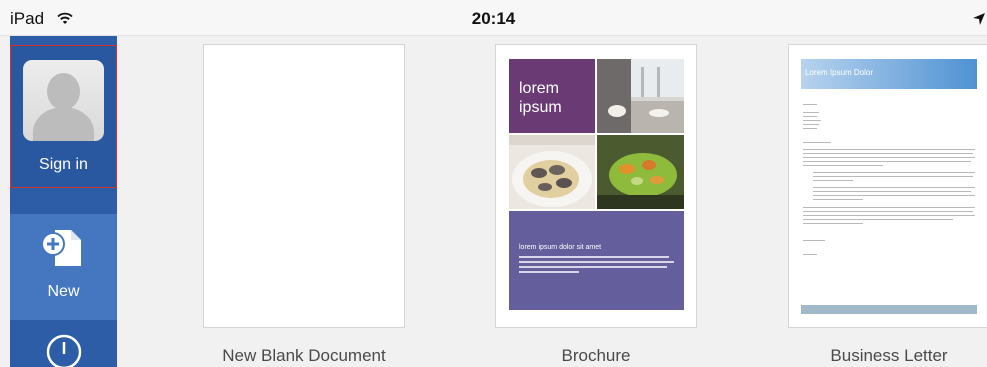 The height and width of the screenshot is (367, 987). I want to click on sidebar: Sign in New, so click(63, 201).